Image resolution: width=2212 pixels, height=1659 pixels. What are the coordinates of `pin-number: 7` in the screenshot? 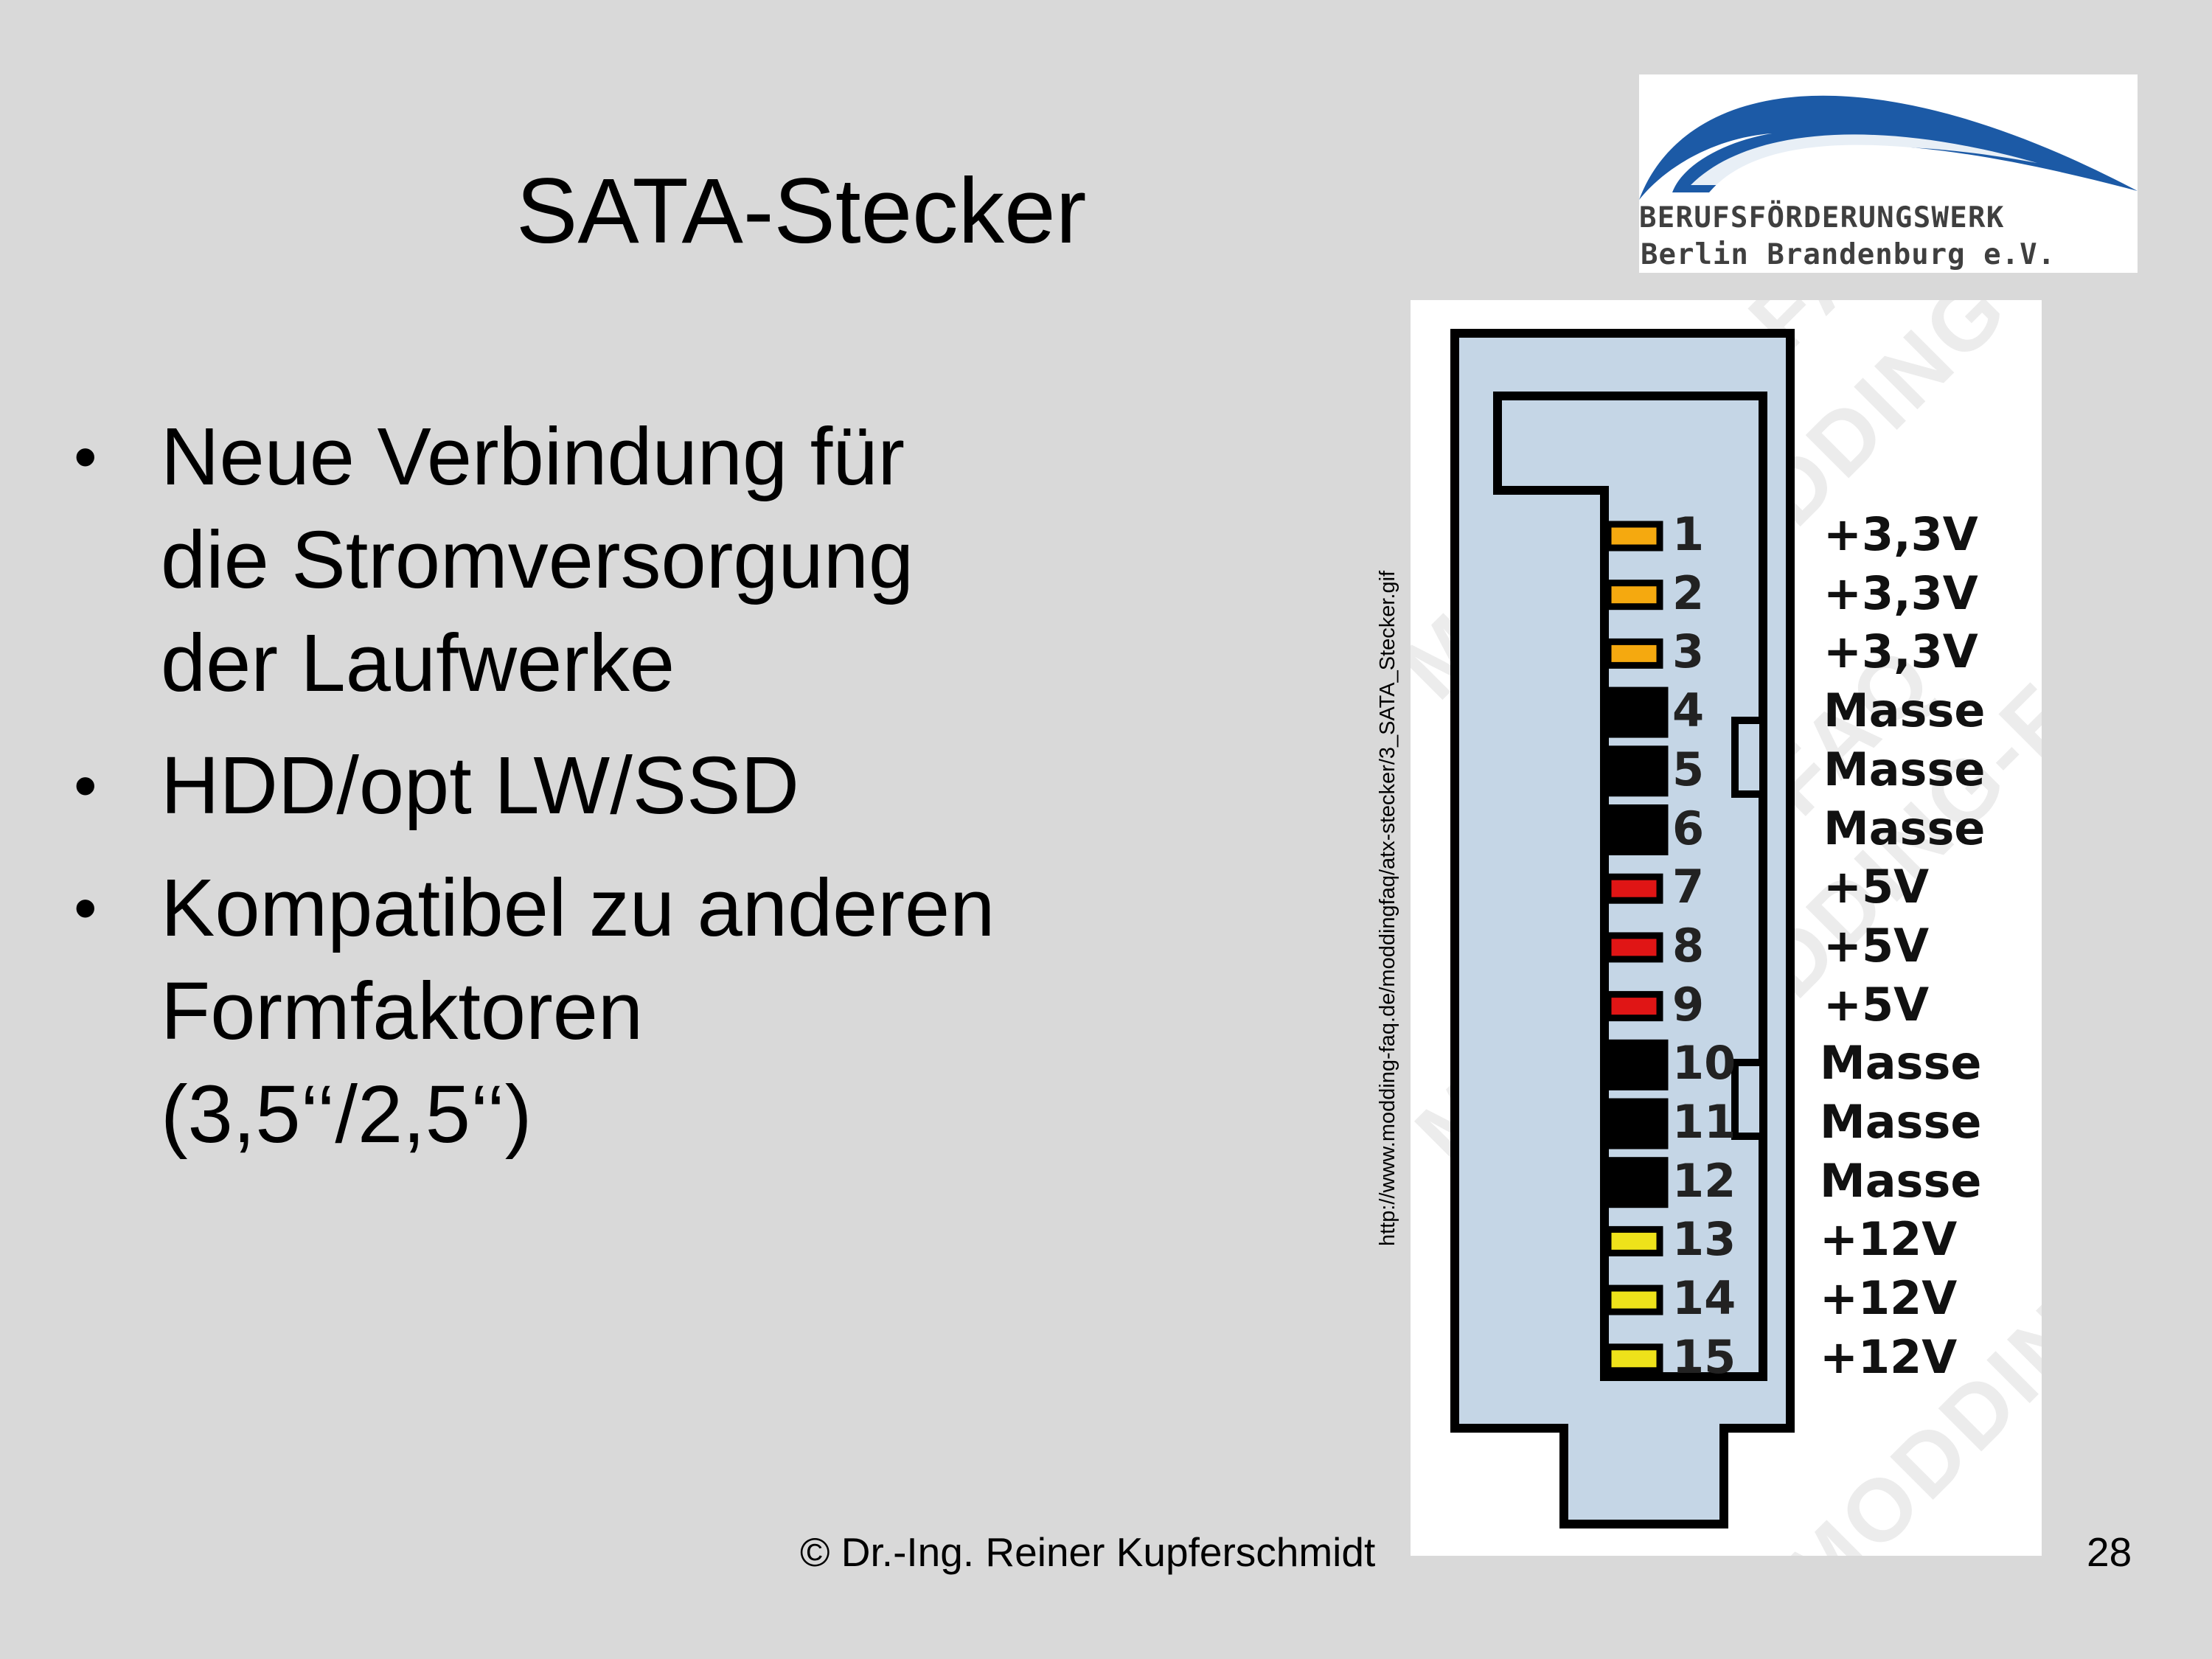 It's located at (1688, 887).